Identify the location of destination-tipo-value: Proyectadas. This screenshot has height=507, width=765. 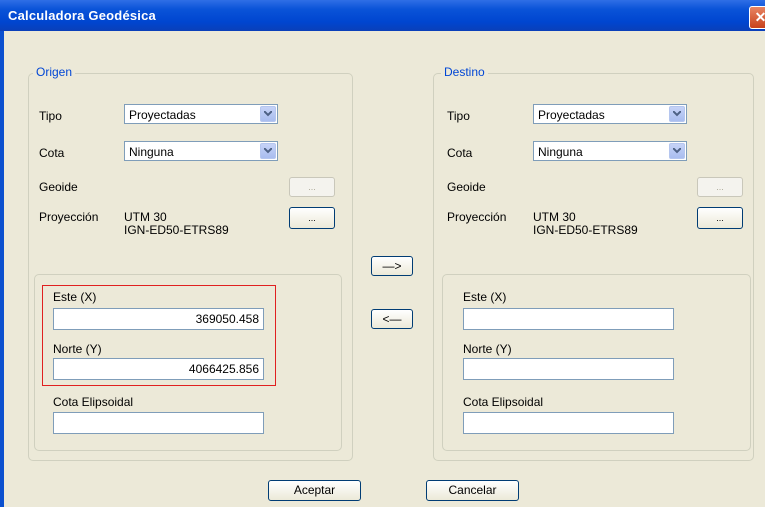
(571, 115).